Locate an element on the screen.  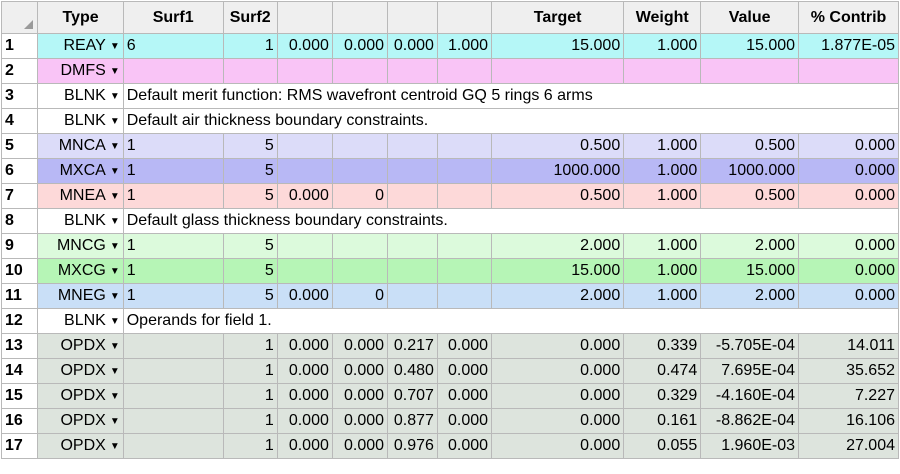
cell-value is located at coordinates (750, 71).